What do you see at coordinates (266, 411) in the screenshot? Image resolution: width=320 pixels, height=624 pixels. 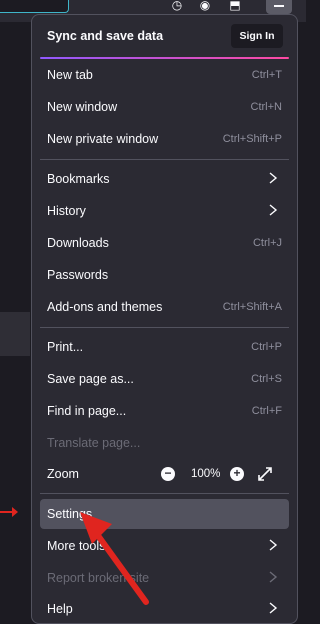 I see `menu-item-shortcut: Ctrl+F` at bounding box center [266, 411].